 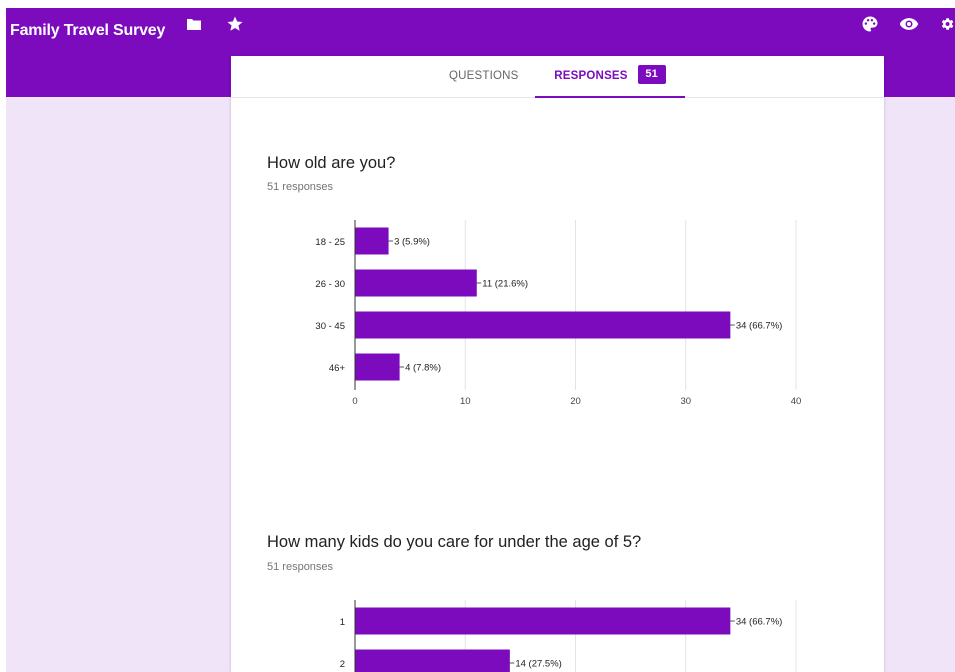 I want to click on kids-bar-chart: 1 34 (66.7%) 2 14 (27.5%), so click(x=557, y=634).